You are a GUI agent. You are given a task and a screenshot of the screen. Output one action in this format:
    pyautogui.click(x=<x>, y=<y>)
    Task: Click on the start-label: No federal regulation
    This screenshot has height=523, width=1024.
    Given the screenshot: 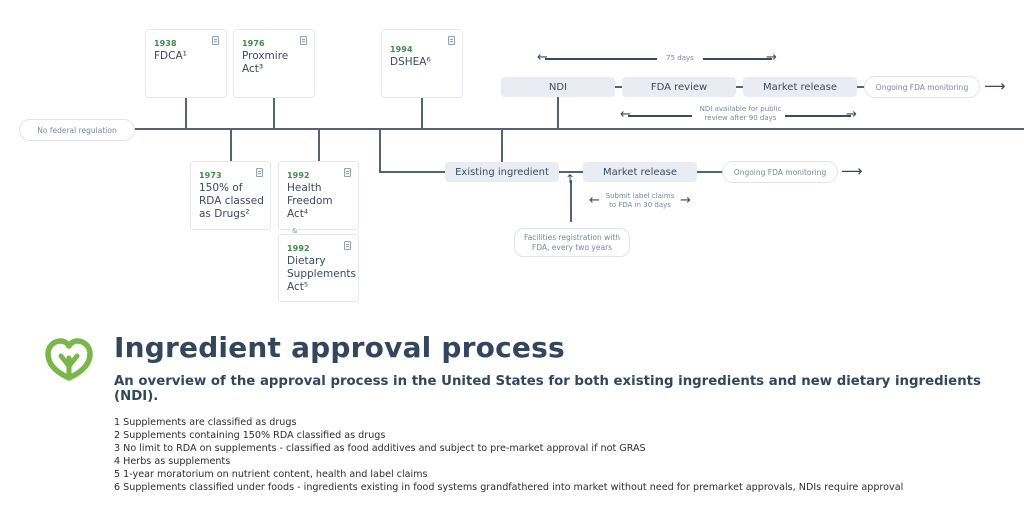 What is the action you would take?
    pyautogui.click(x=77, y=130)
    